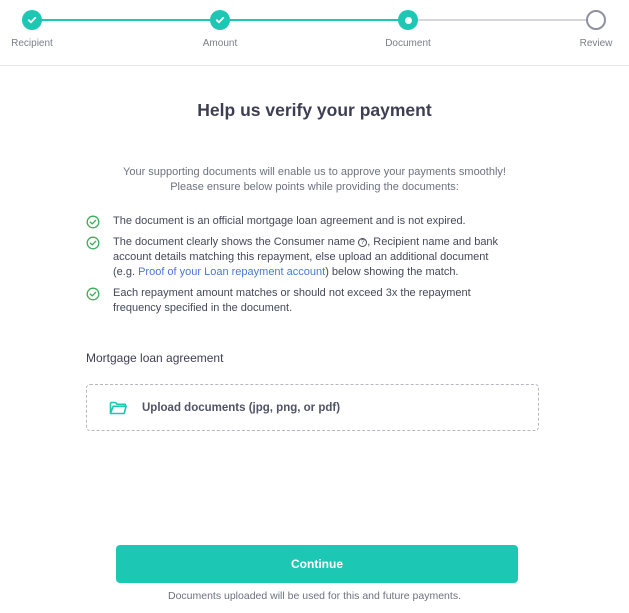 The width and height of the screenshot is (629, 613). I want to click on step-recipient-indicator, so click(32, 20).